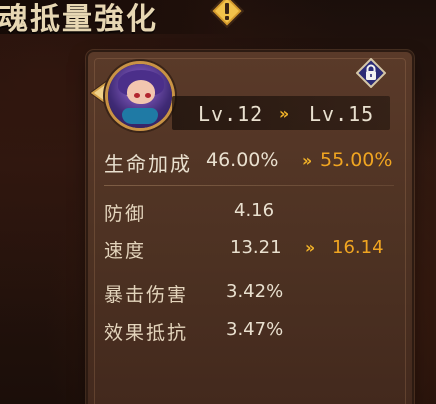 This screenshot has width=436, height=404. Describe the element at coordinates (358, 247) in the screenshot. I see `stat-new-value: 16.14` at that location.